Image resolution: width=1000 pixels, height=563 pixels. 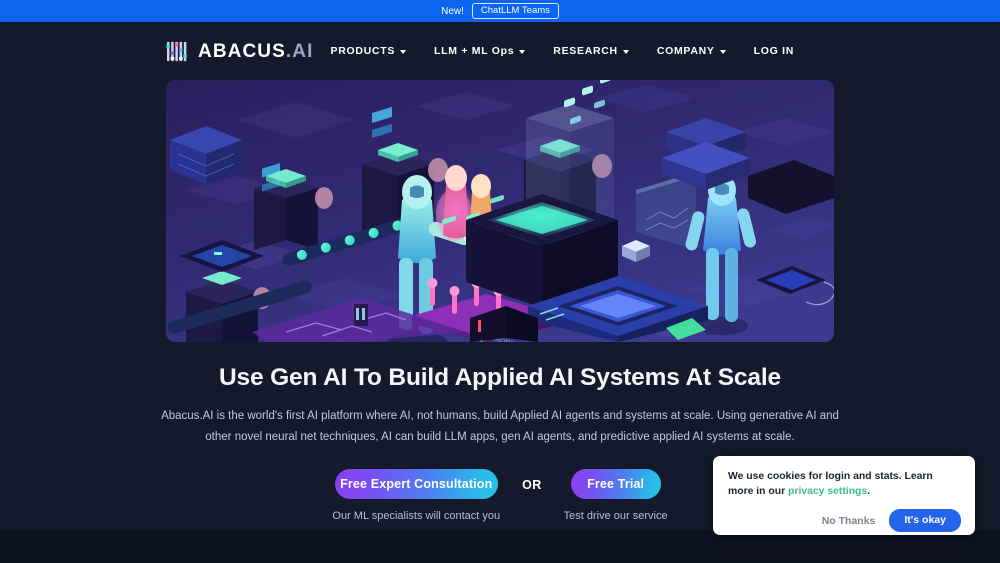 I want to click on nav-item-llm-ml-ops: LLM + ML Ops, so click(x=480, y=51).